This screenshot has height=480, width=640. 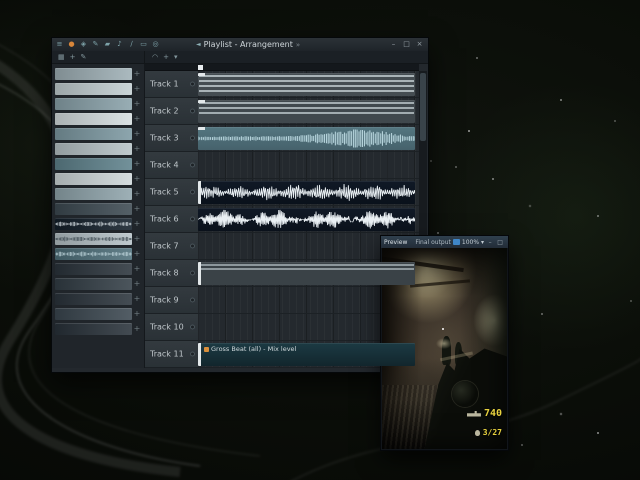 I want to click on close-button: ×, so click(x=419, y=44).